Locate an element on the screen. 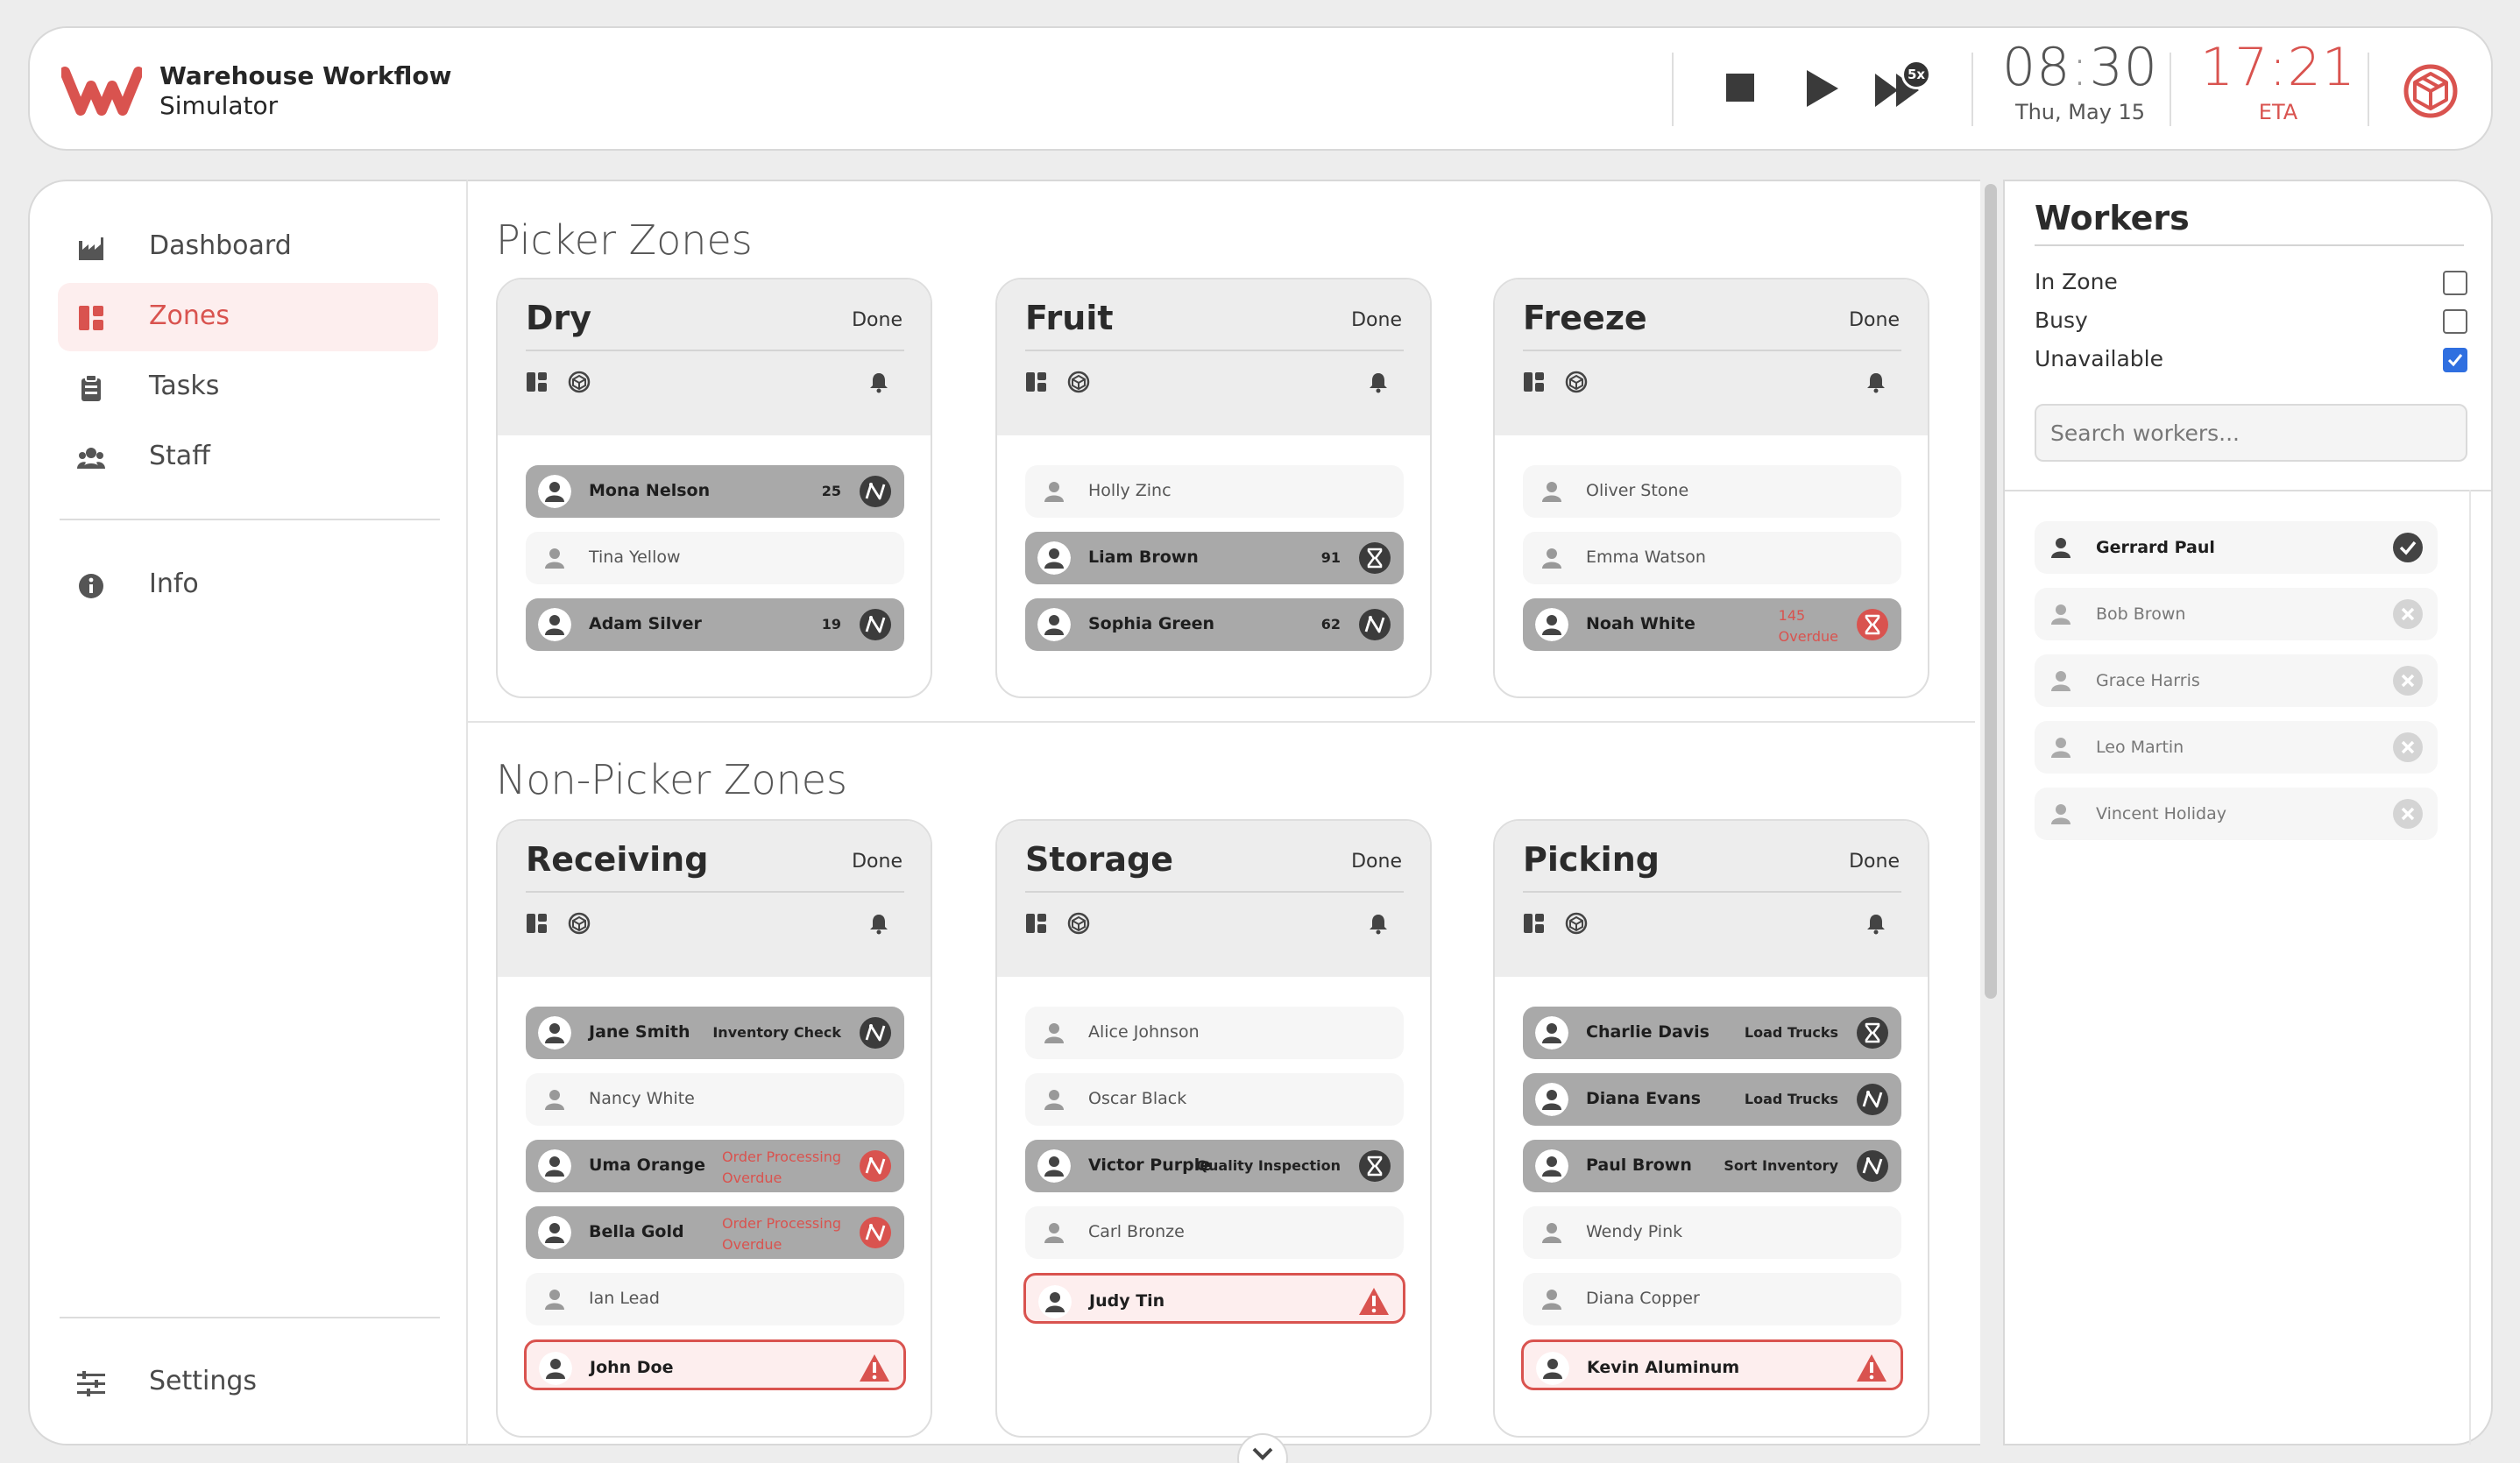 This screenshot has width=2520, height=1463. nav-item-tasks: Tasks is located at coordinates (248, 387).